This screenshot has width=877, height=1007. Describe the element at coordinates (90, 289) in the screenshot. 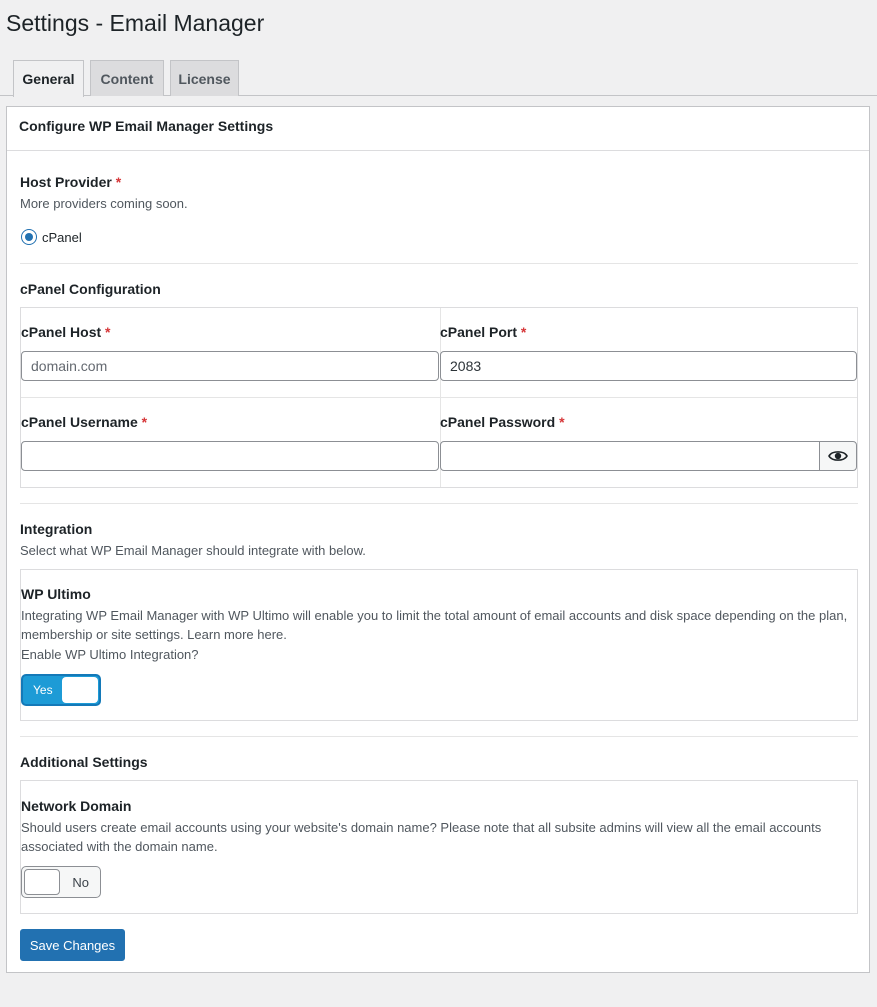

I see `cpanel-config-heading: cPanel Configuration` at that location.